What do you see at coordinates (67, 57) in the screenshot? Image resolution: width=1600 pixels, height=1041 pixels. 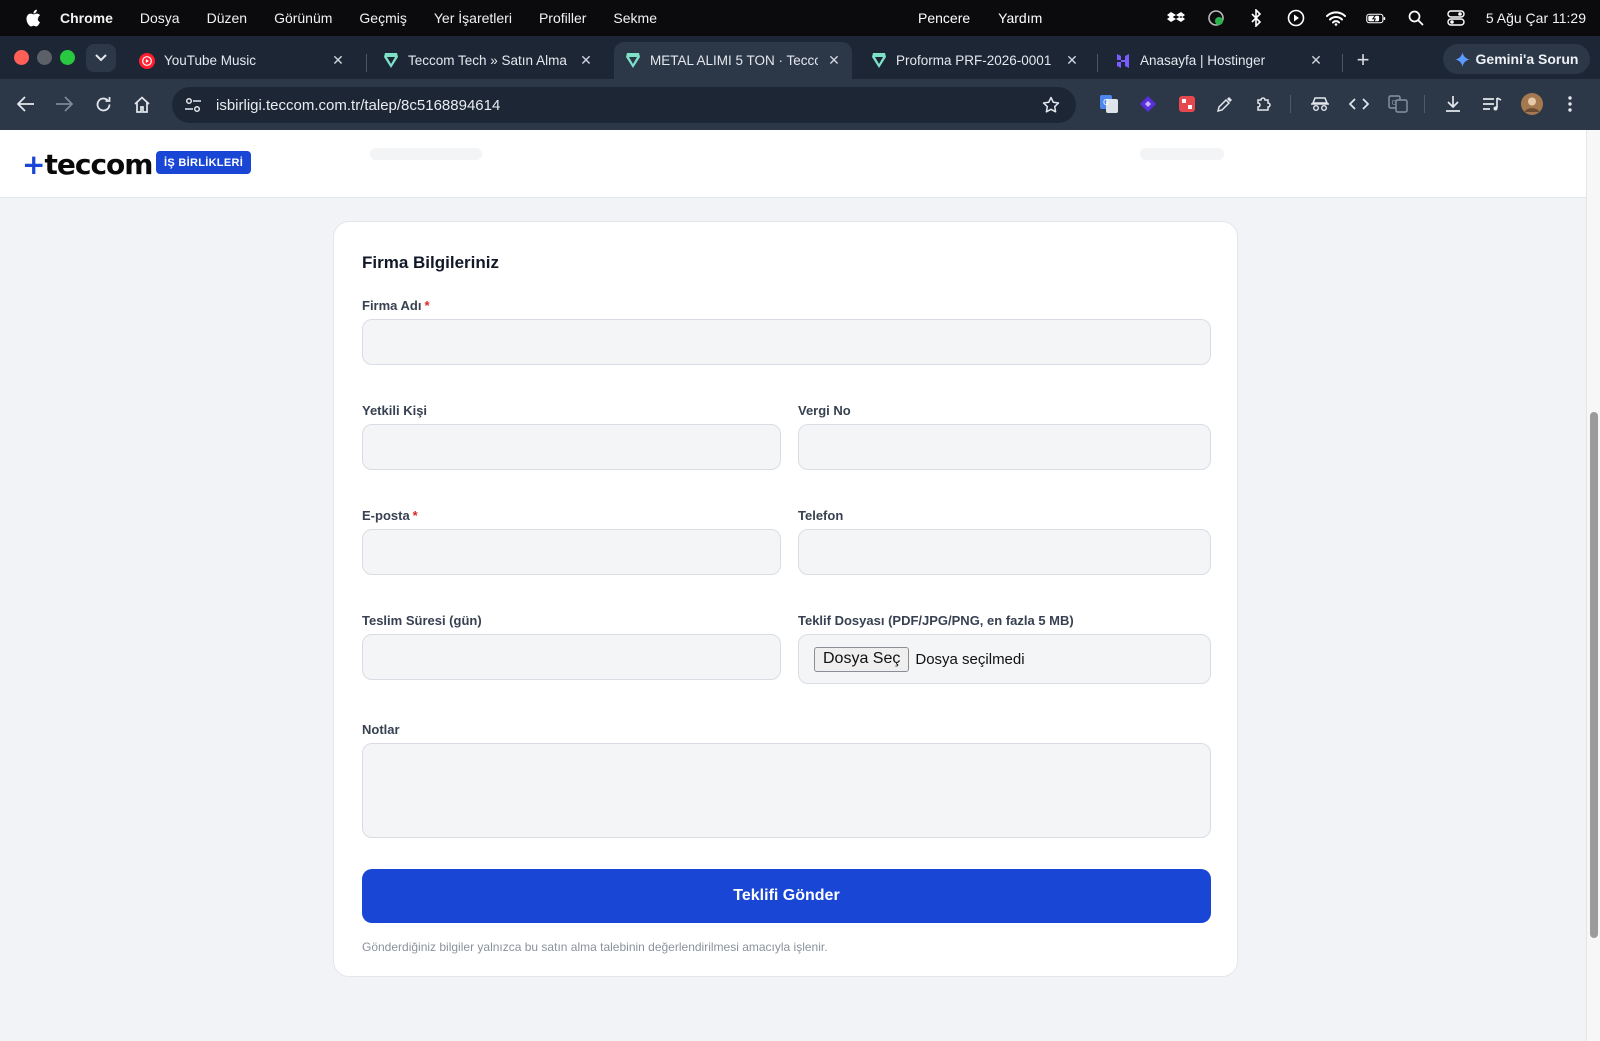 I see `zoom-window-button` at bounding box center [67, 57].